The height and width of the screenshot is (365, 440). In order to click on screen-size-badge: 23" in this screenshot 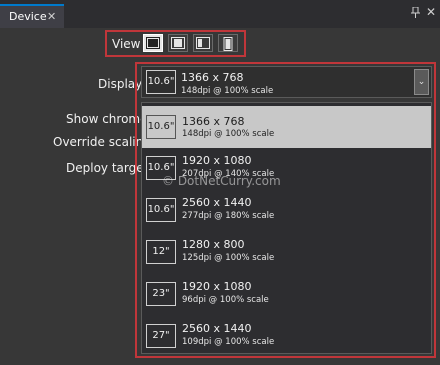, I will do `click(161, 294)`.